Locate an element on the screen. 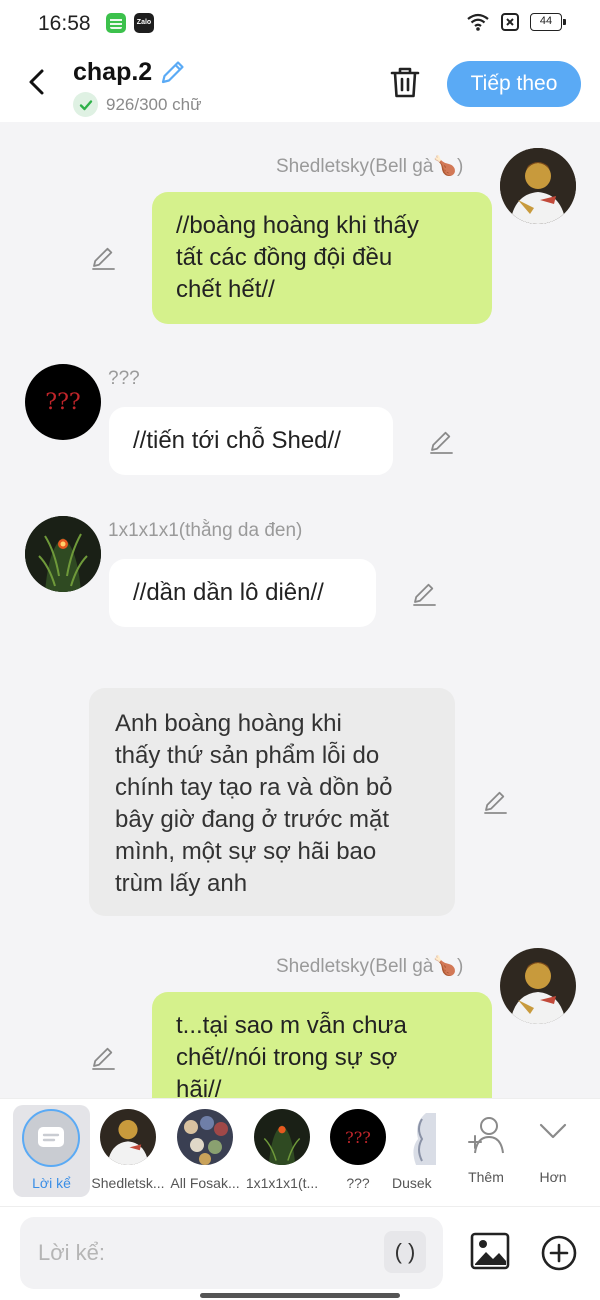 The width and height of the screenshot is (600, 1300). character-narration: Lời kể is located at coordinates (51, 1151).